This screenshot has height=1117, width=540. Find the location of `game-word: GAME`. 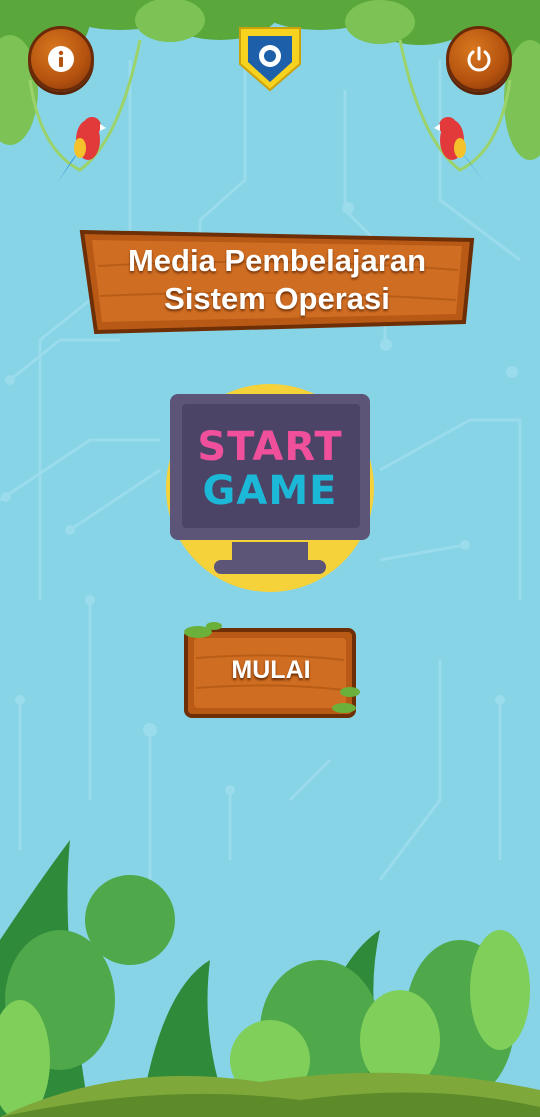

game-word: GAME is located at coordinates (270, 491).